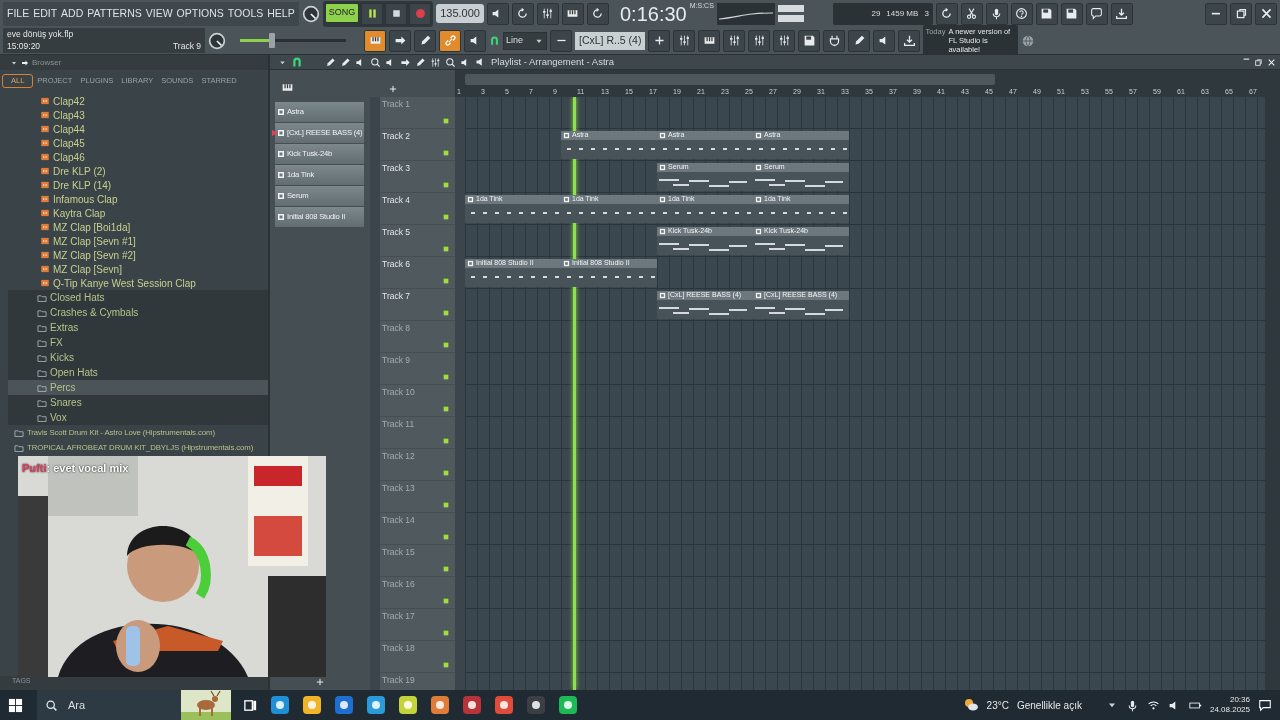  Describe the element at coordinates (342, 12) in the screenshot. I see `song-mode-button: SONG` at that location.